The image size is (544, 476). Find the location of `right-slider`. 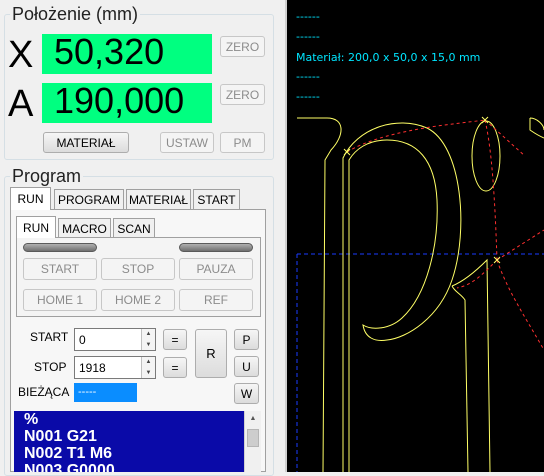

right-slider is located at coordinates (216, 247).